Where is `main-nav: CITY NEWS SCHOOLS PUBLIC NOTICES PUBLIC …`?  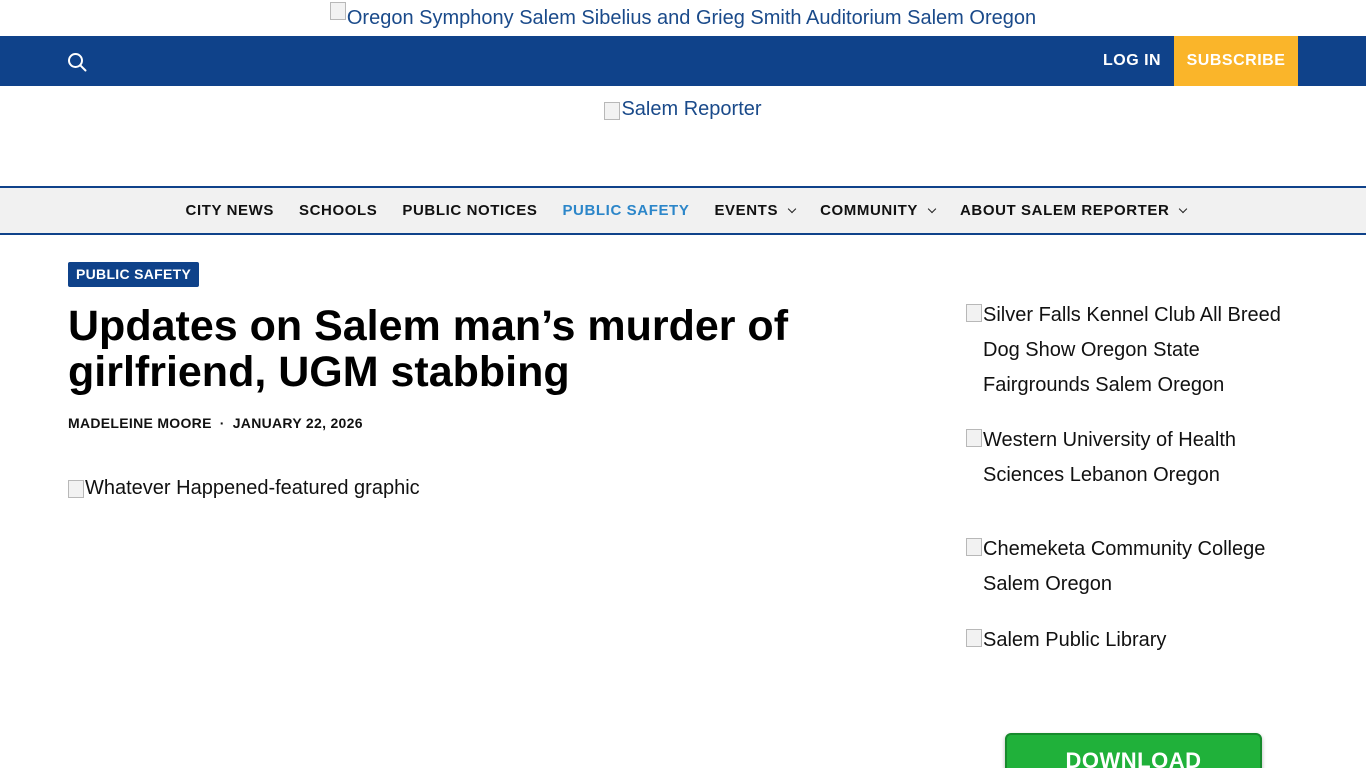
main-nav: CITY NEWS SCHOOLS PUBLIC NOTICES PUBLIC … is located at coordinates (683, 210).